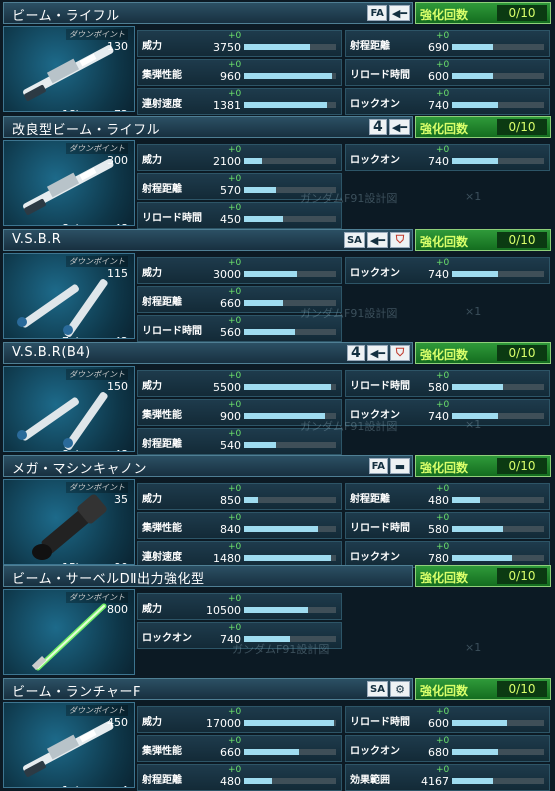 Image resolution: width=555 pixels, height=791 pixels. I want to click on stat-row: 威力 +0 17000, so click(239, 719).